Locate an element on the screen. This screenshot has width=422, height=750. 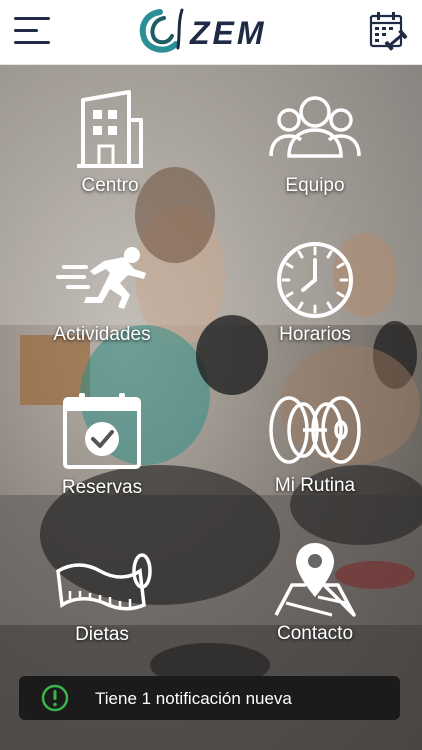
menu-item-contacto: Contacto is located at coordinates (315, 601).